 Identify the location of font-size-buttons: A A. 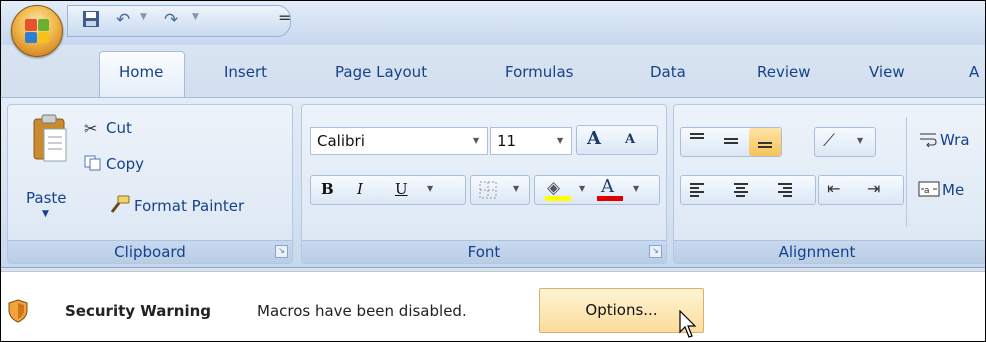
(617, 140).